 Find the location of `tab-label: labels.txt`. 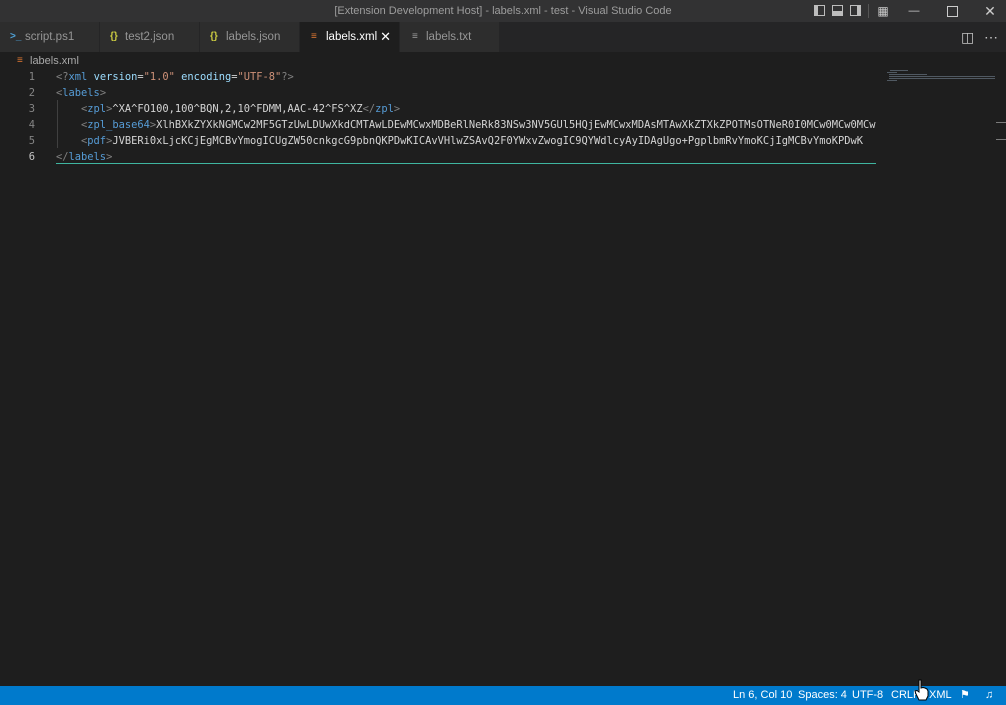

tab-label: labels.txt is located at coordinates (449, 37).